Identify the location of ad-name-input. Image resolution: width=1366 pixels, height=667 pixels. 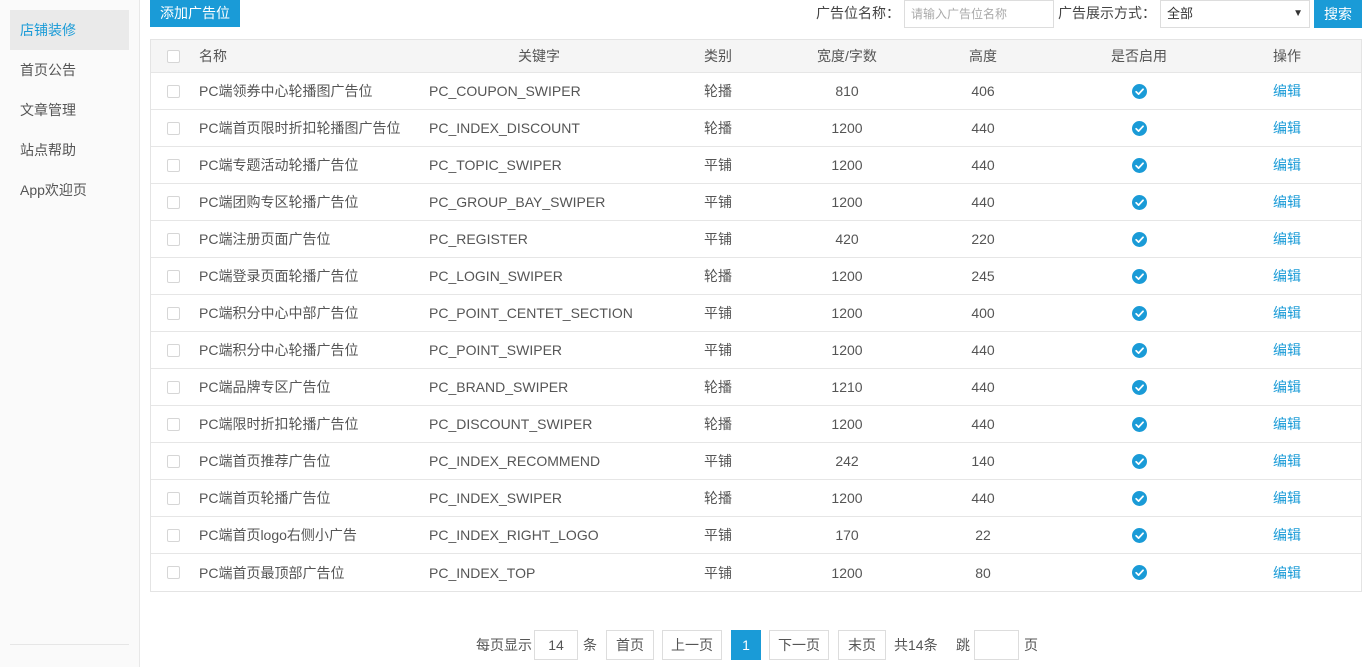
(979, 14).